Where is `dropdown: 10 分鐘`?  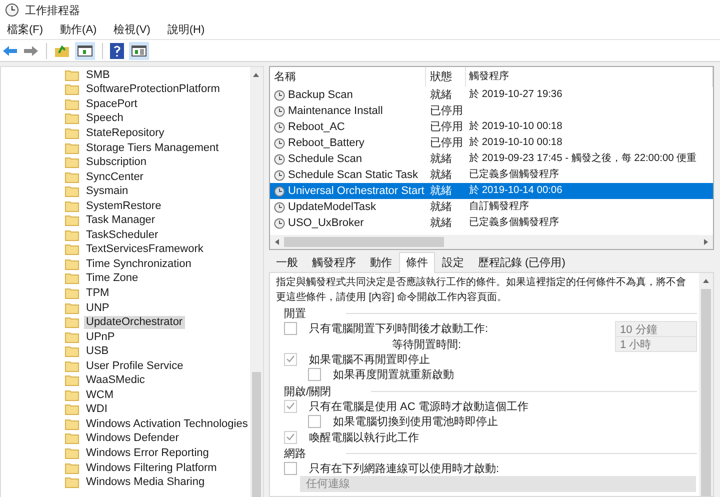 dropdown: 10 分鐘 is located at coordinates (656, 328).